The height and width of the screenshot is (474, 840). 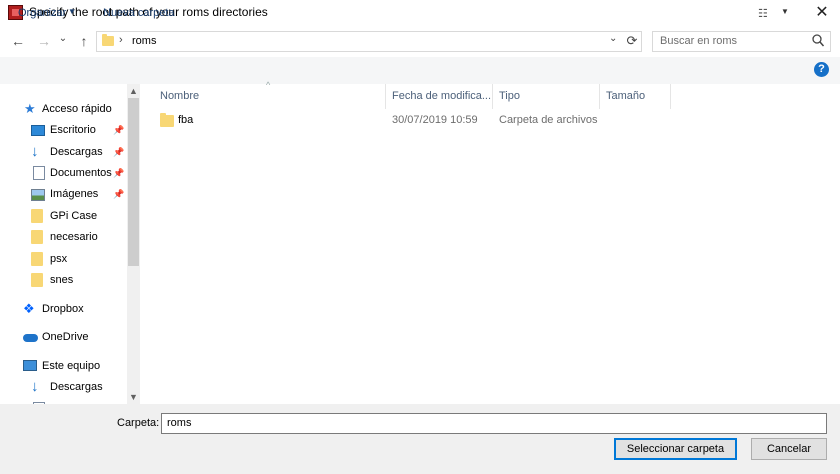 What do you see at coordinates (39, 173) in the screenshot?
I see `document-icon` at bounding box center [39, 173].